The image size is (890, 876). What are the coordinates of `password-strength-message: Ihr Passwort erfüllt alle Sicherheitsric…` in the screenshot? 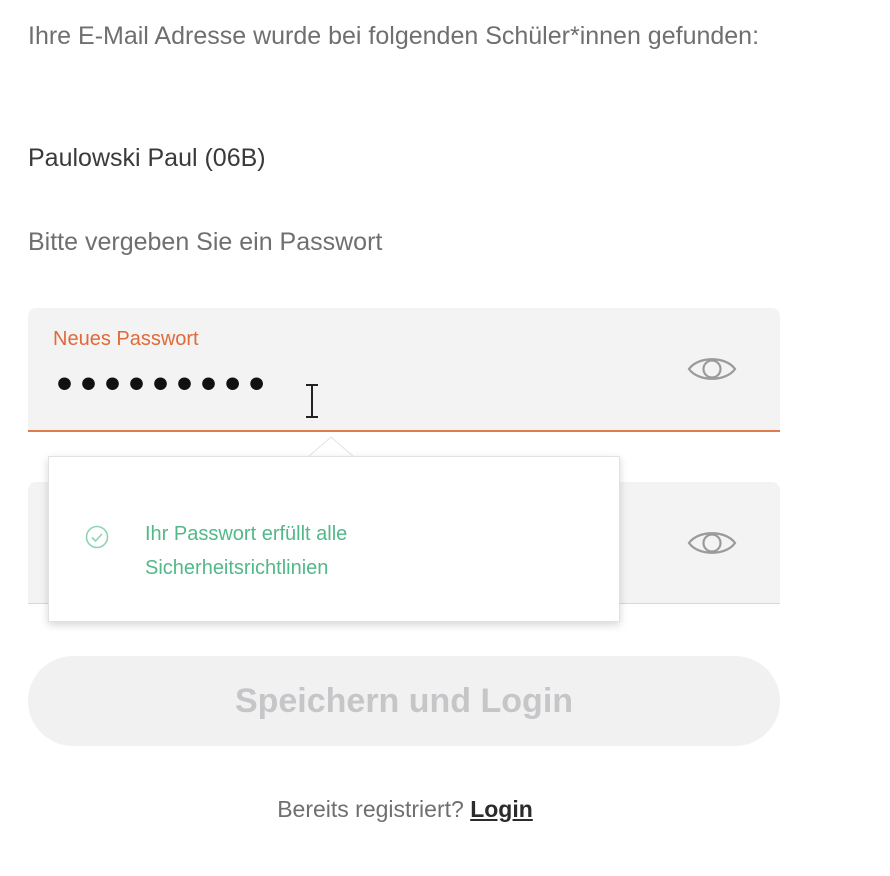 It's located at (246, 551).